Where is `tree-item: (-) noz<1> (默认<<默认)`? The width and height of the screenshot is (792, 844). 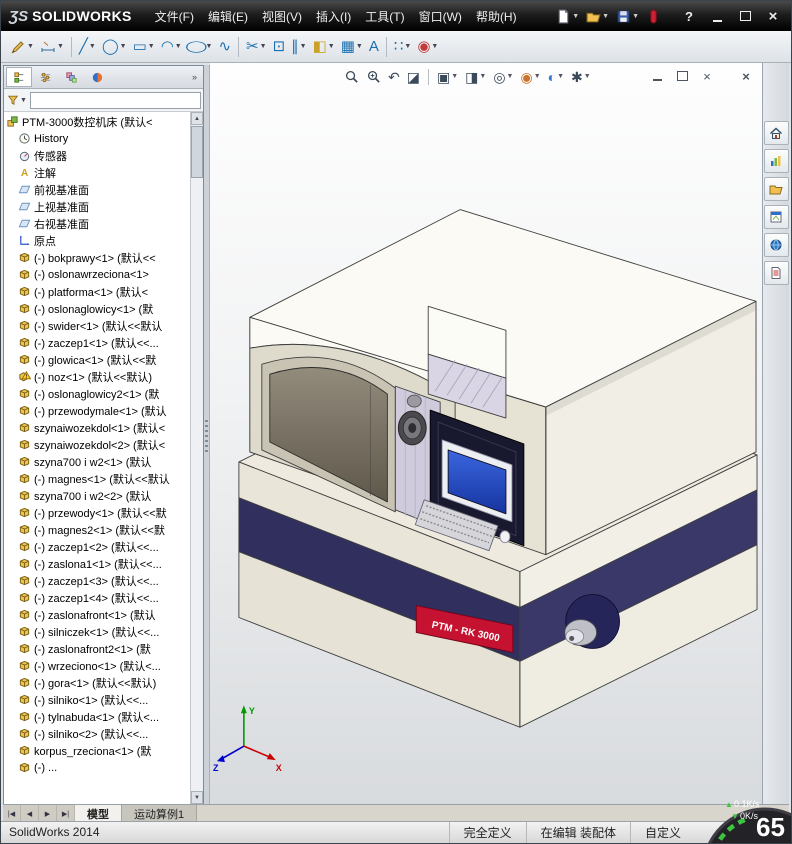
tree-item: (-) noz<1> (默认<<默认) is located at coordinates (97, 376).